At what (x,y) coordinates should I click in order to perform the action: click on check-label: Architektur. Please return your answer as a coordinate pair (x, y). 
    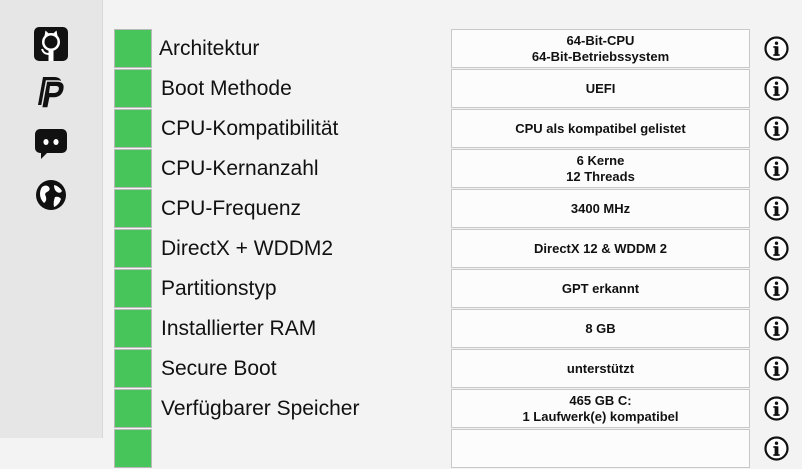
    Looking at the image, I should click on (209, 48).